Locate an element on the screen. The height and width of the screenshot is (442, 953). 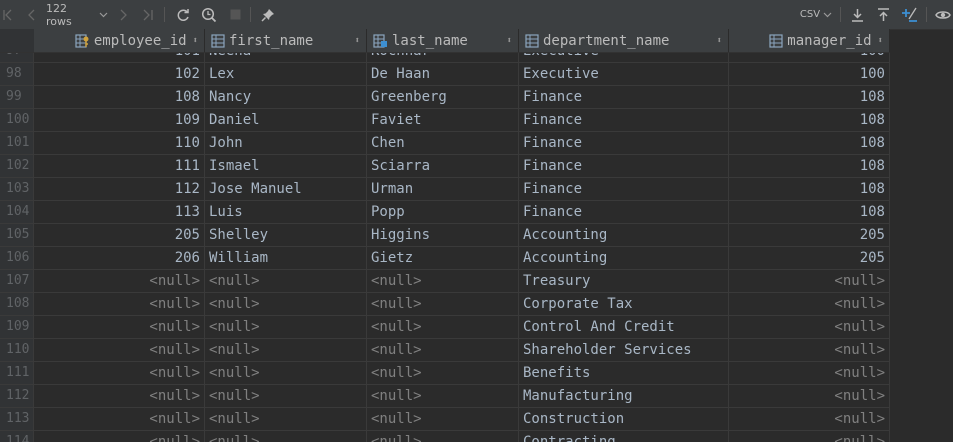
table-row: 105 205 Shelley Higgins Accounting 205 is located at coordinates (445, 235).